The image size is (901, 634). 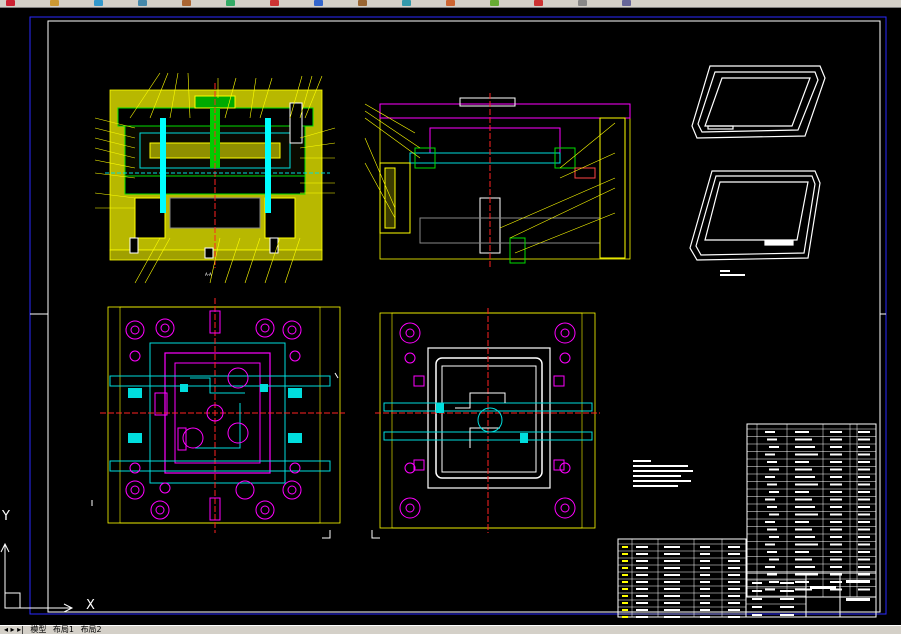 I want to click on product-iso-bottom, so click(x=755, y=215).